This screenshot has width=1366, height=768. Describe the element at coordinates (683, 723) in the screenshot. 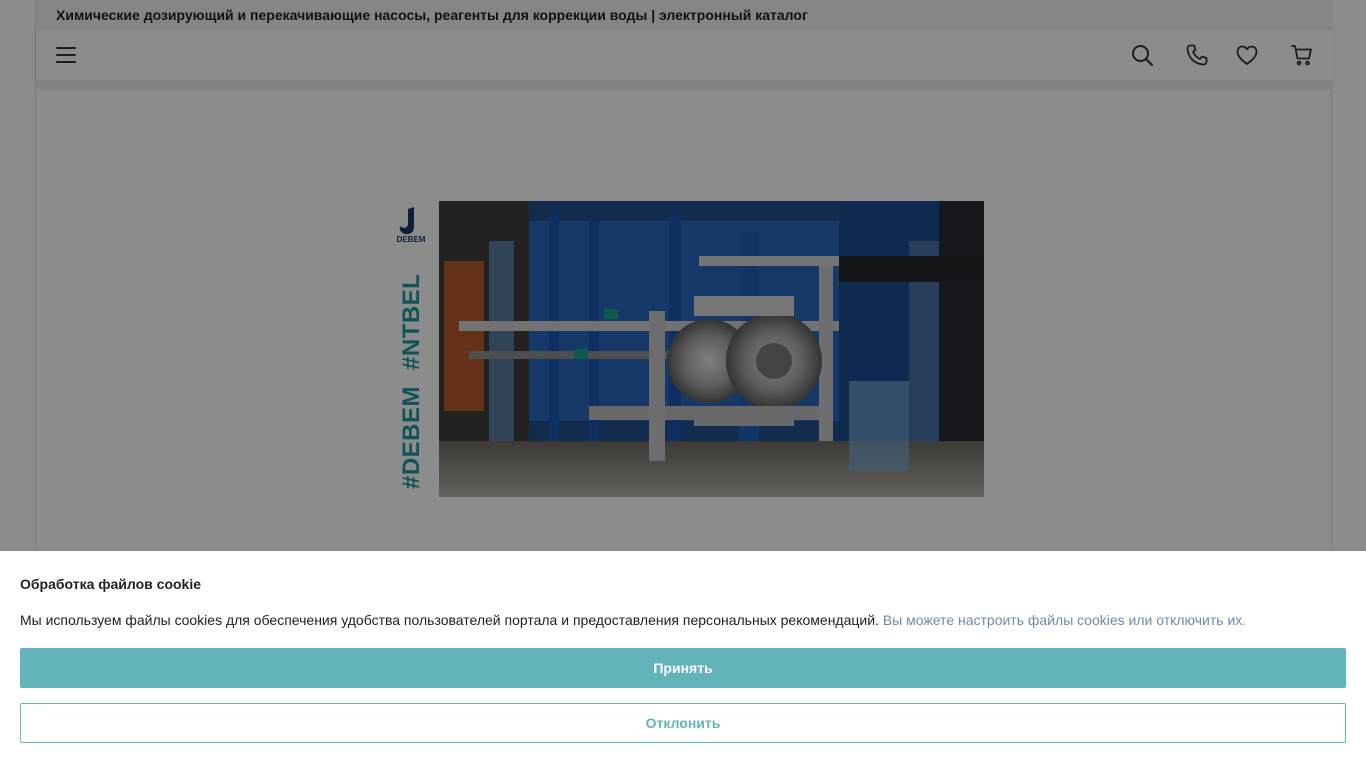

I see `decline-button: Отклонить` at that location.